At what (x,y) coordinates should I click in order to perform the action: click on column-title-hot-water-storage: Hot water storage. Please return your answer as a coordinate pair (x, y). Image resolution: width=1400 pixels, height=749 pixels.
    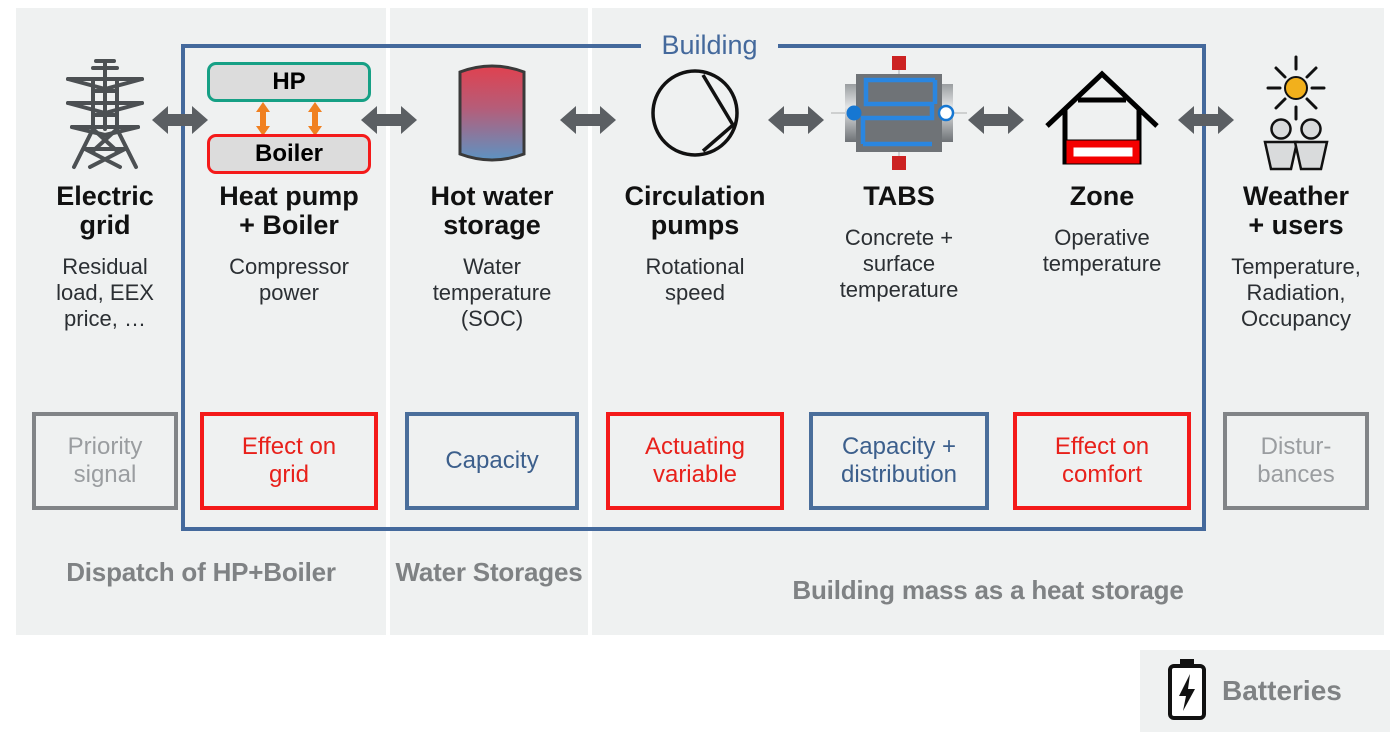
    Looking at the image, I should click on (492, 211).